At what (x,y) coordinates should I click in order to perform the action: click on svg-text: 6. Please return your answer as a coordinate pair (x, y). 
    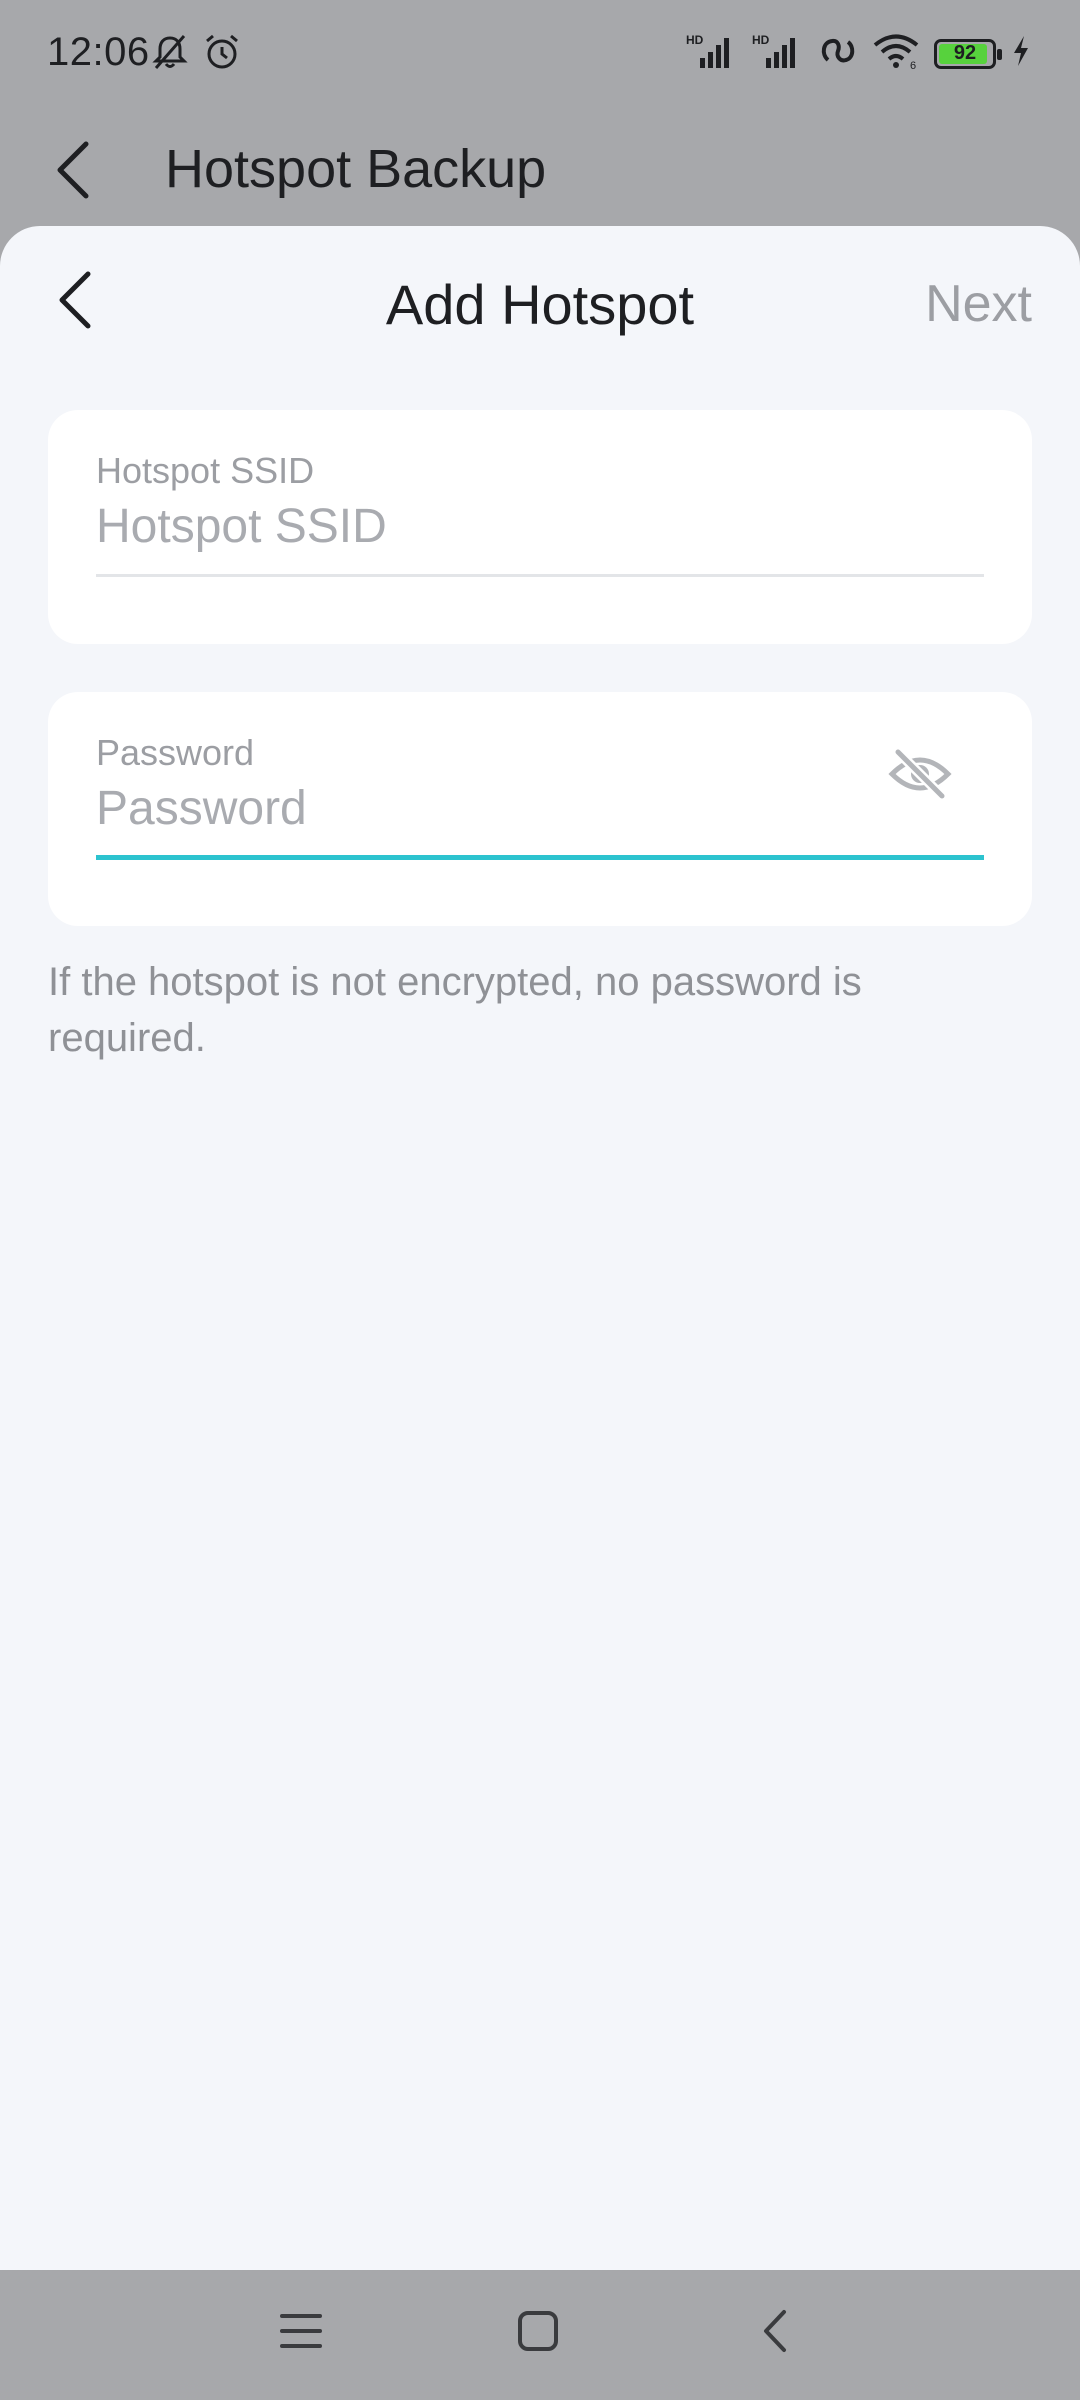
    Looking at the image, I should click on (913, 65).